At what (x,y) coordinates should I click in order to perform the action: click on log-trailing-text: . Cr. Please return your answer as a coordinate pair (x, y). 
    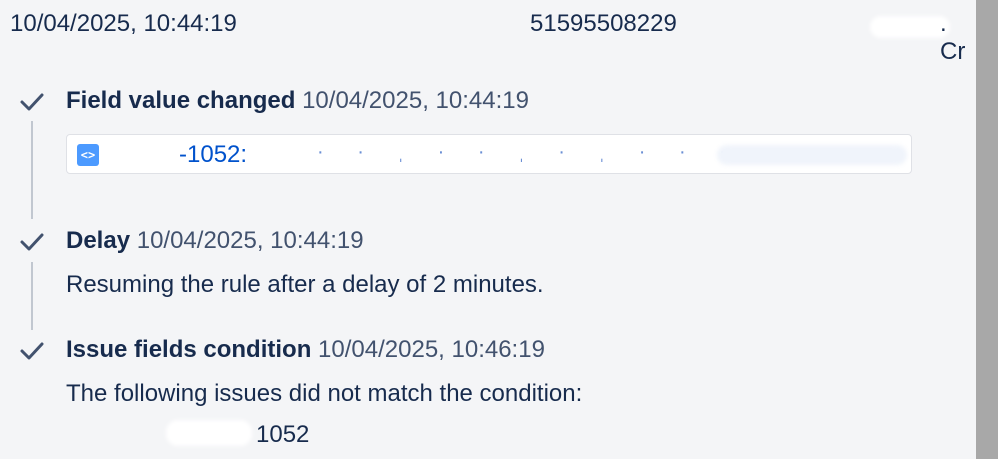
    Looking at the image, I should click on (953, 37).